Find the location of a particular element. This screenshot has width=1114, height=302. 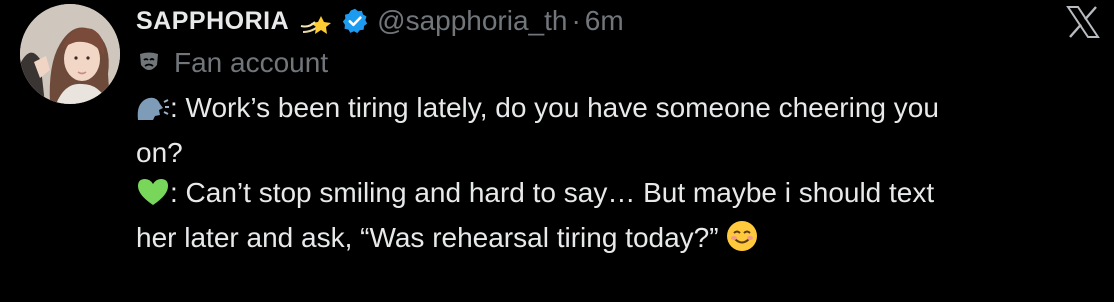

author-handle: @sapphoria_th is located at coordinates (472, 21).